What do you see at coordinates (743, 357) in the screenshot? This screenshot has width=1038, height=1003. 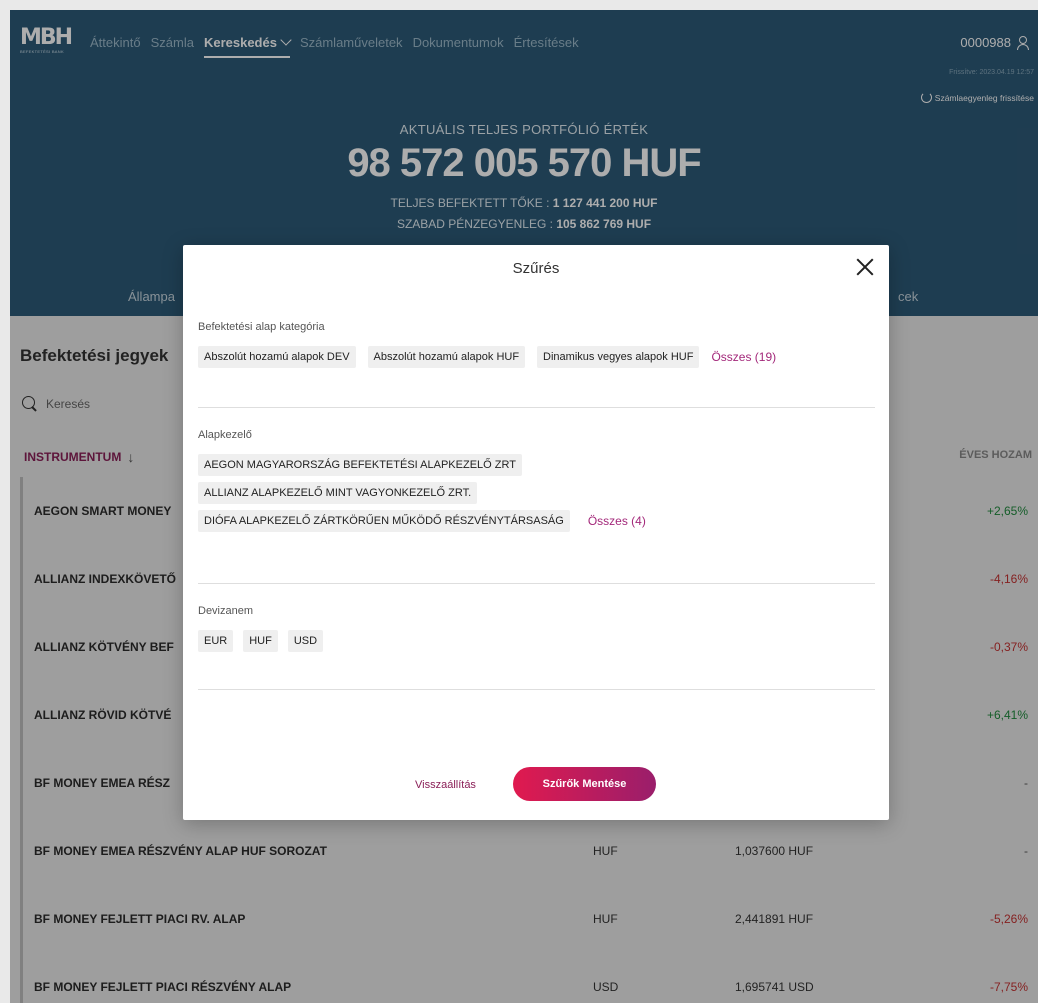 I see `show-all-categories-link: Összes (19)` at bounding box center [743, 357].